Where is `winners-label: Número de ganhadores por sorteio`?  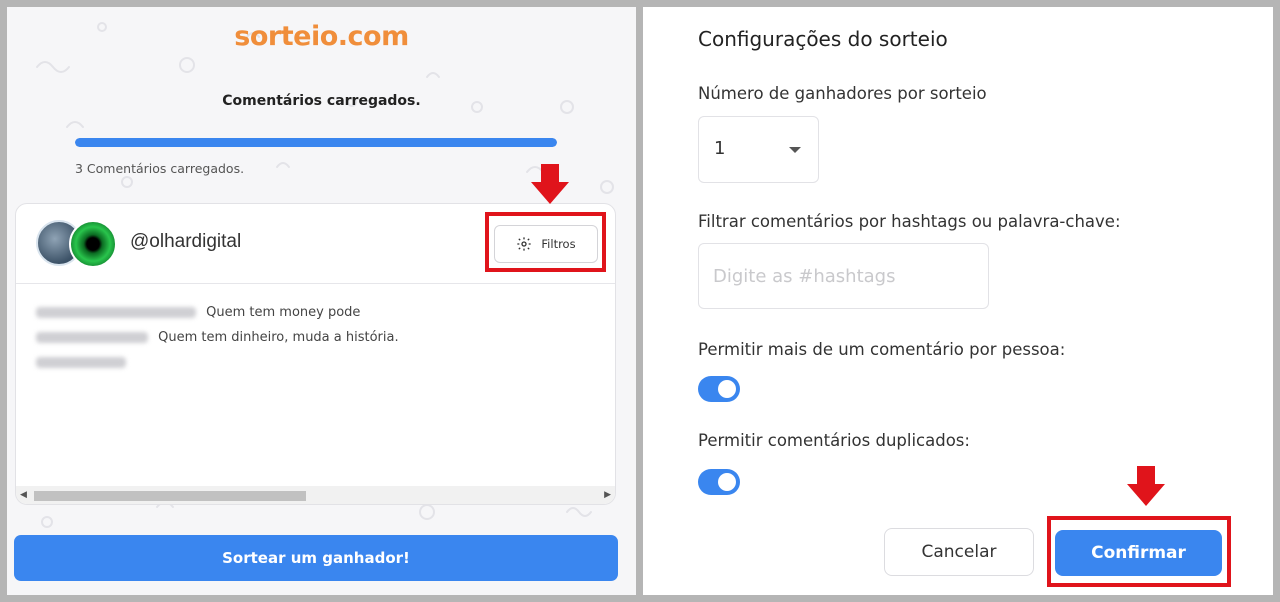 winners-label: Número de ganhadores por sorteio is located at coordinates (842, 93).